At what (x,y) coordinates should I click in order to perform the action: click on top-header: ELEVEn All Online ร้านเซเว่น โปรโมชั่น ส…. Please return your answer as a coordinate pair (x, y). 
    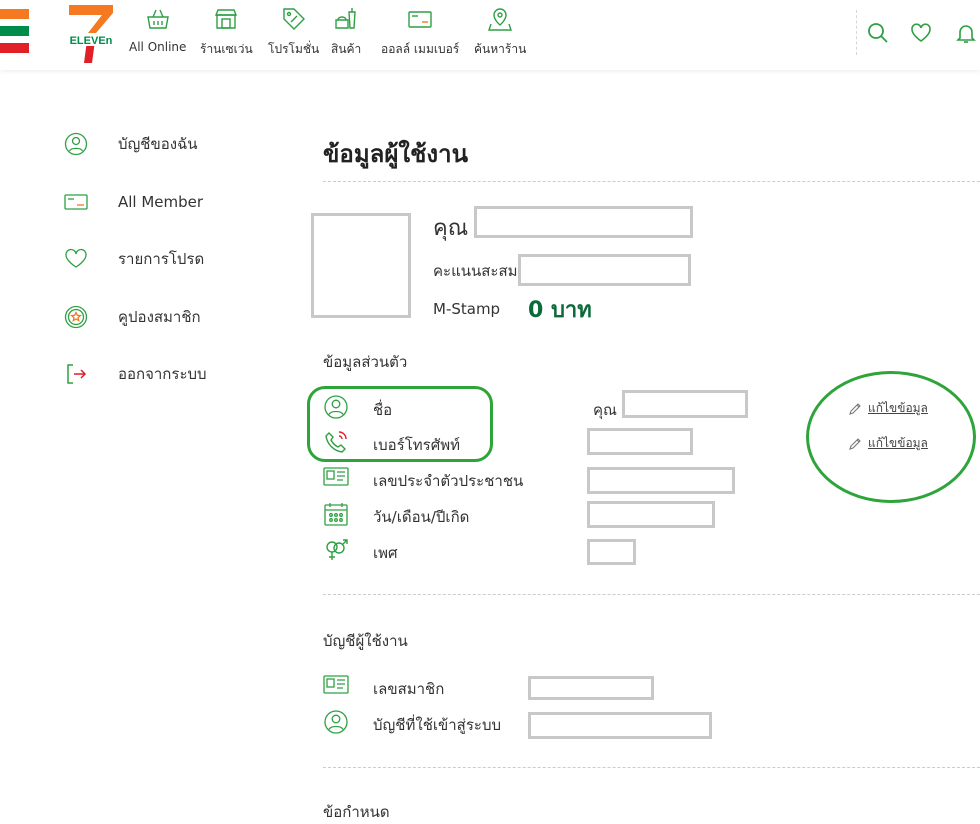
    Looking at the image, I should click on (490, 35).